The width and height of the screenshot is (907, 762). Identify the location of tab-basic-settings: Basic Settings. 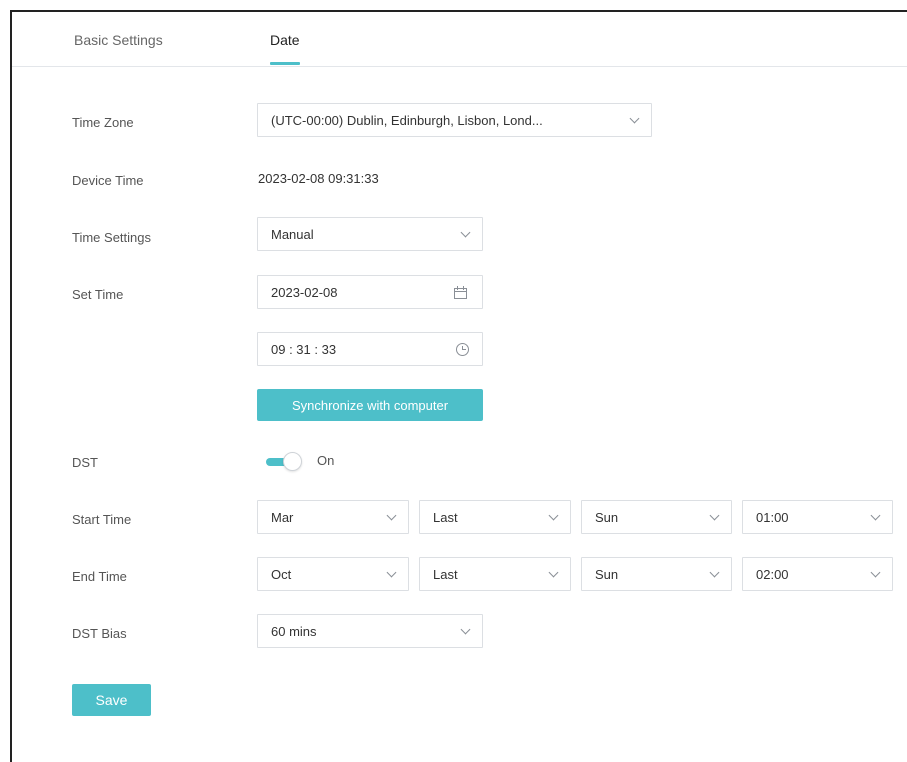
(118, 40).